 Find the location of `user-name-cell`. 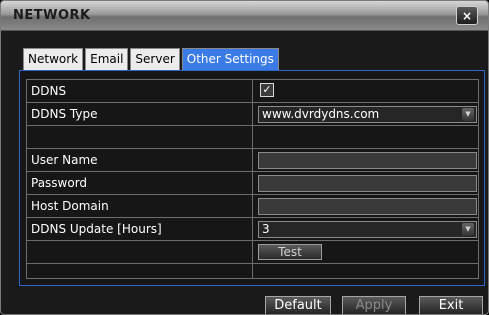

user-name-cell is located at coordinates (367, 160).